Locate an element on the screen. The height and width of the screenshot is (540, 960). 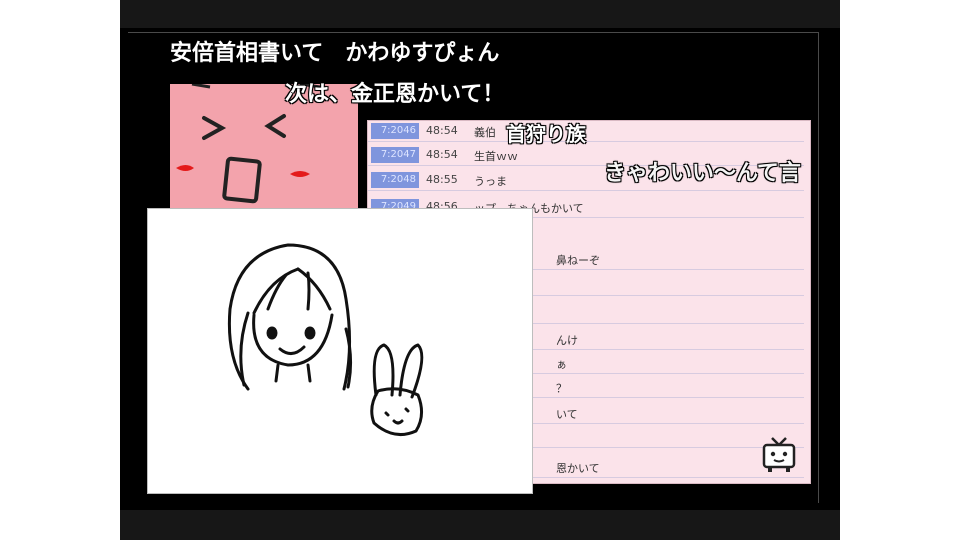
comment-text: んけ is located at coordinates (567, 340).